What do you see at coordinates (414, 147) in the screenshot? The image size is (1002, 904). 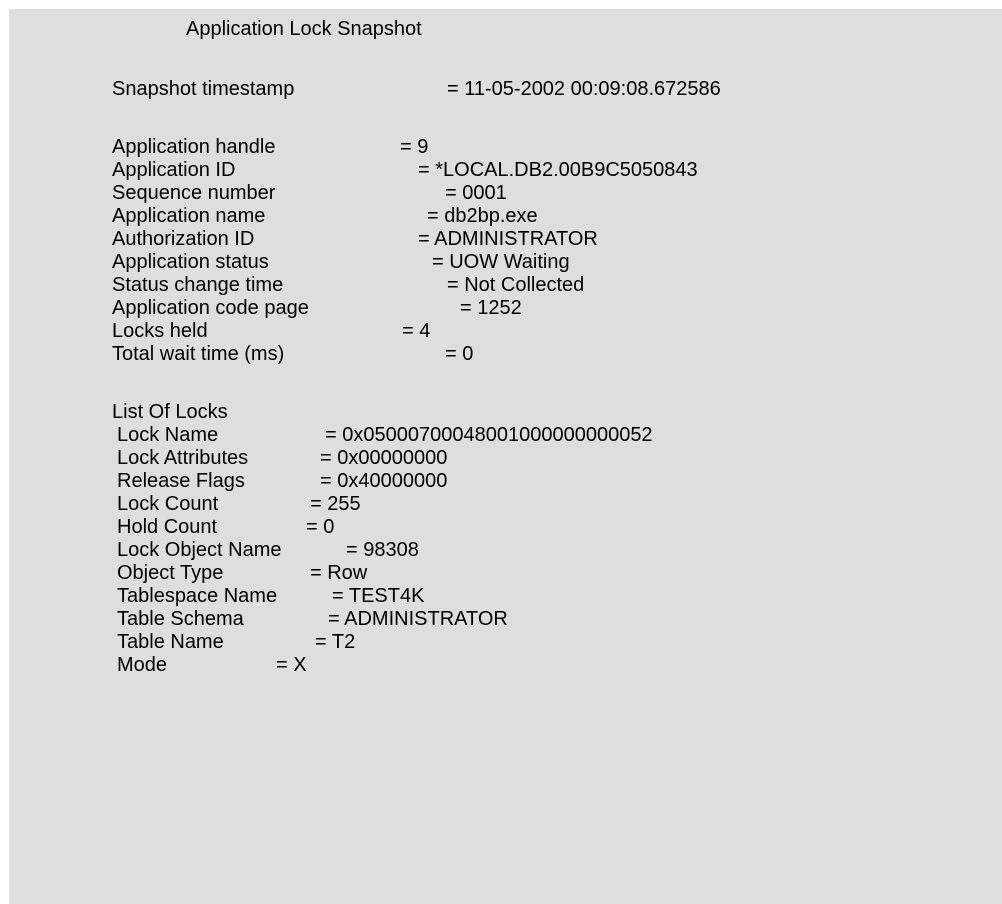 I see `application-handle-value: = 9` at bounding box center [414, 147].